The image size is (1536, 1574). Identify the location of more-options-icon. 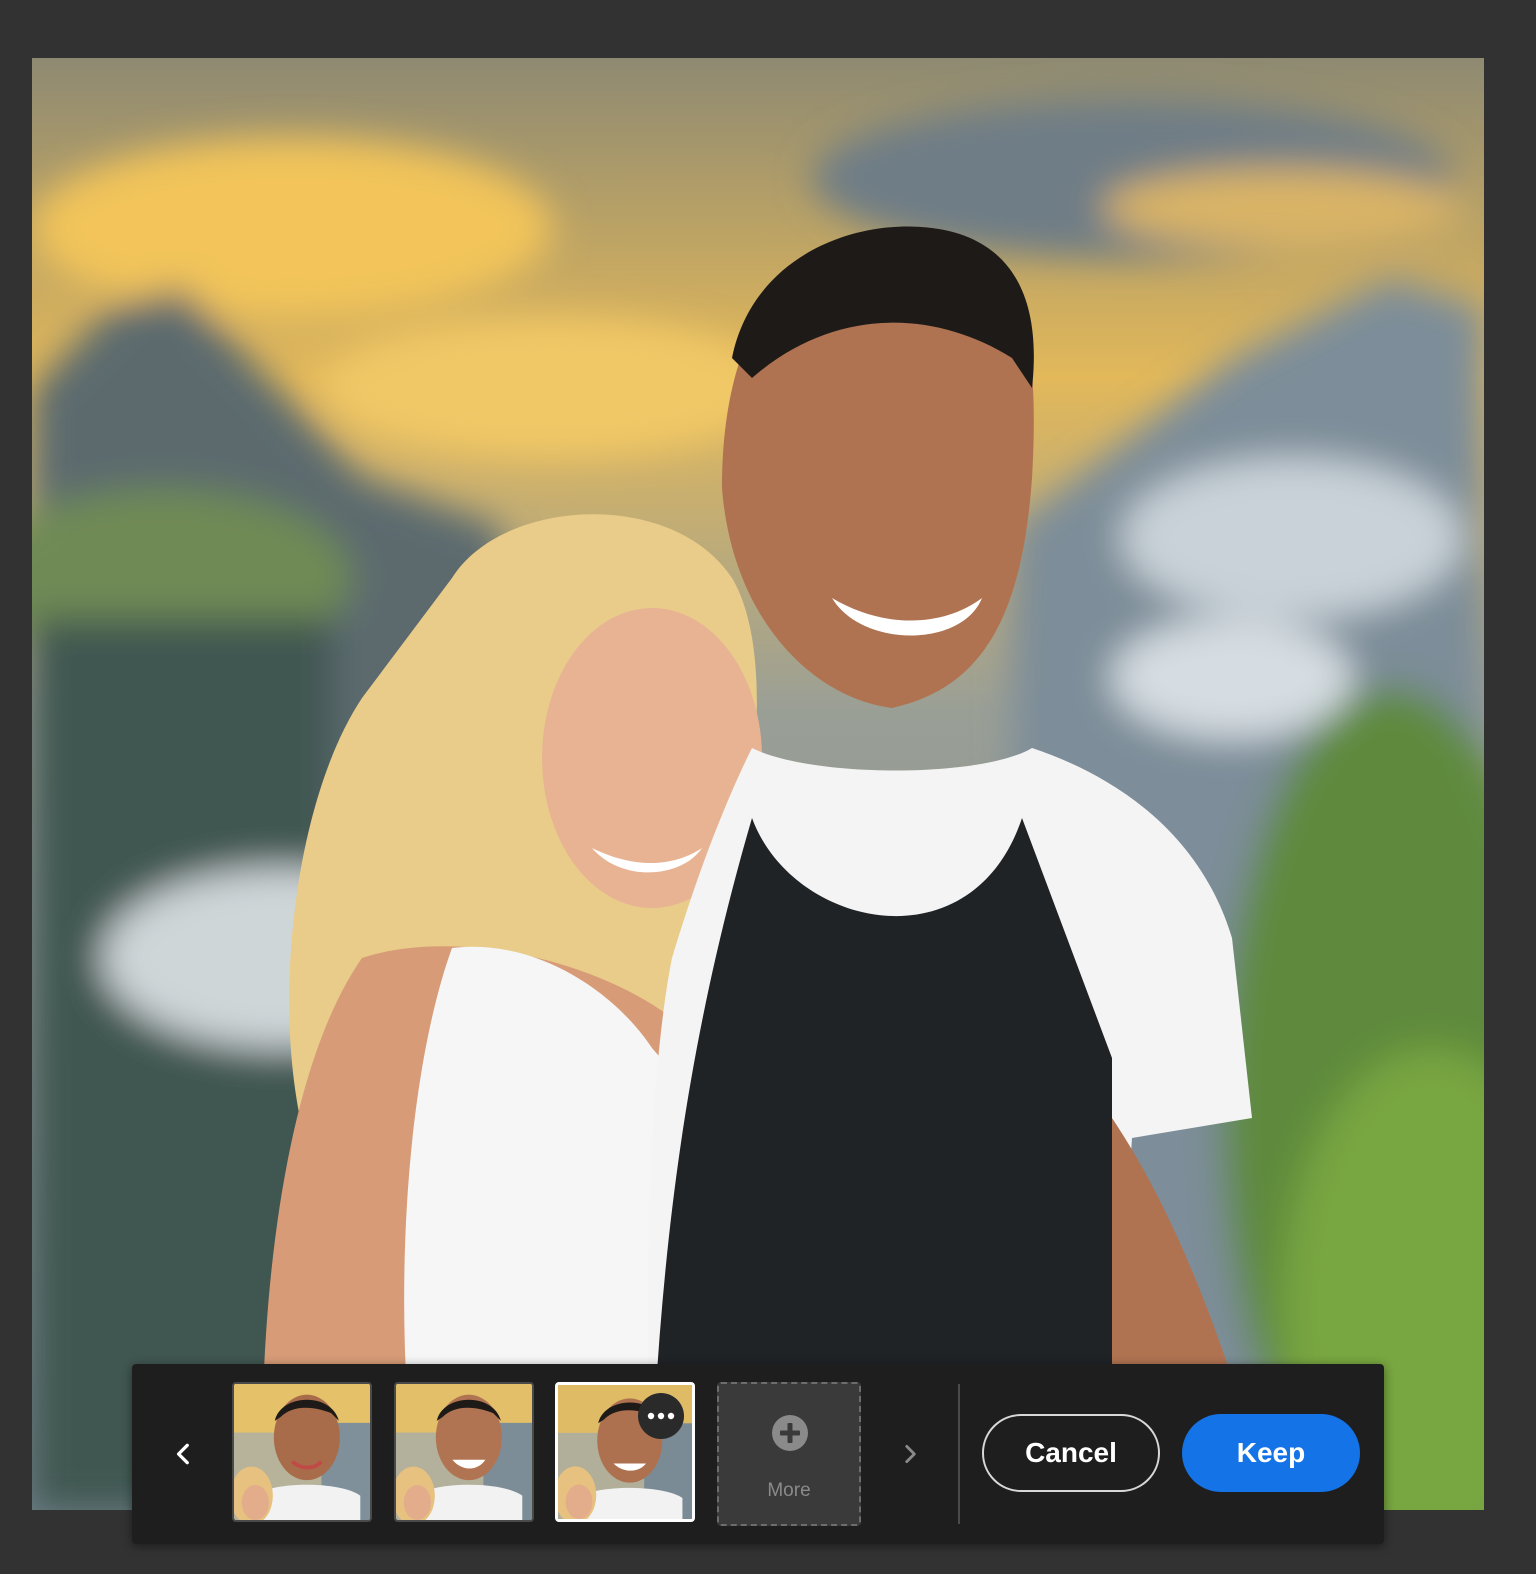
(661, 1416).